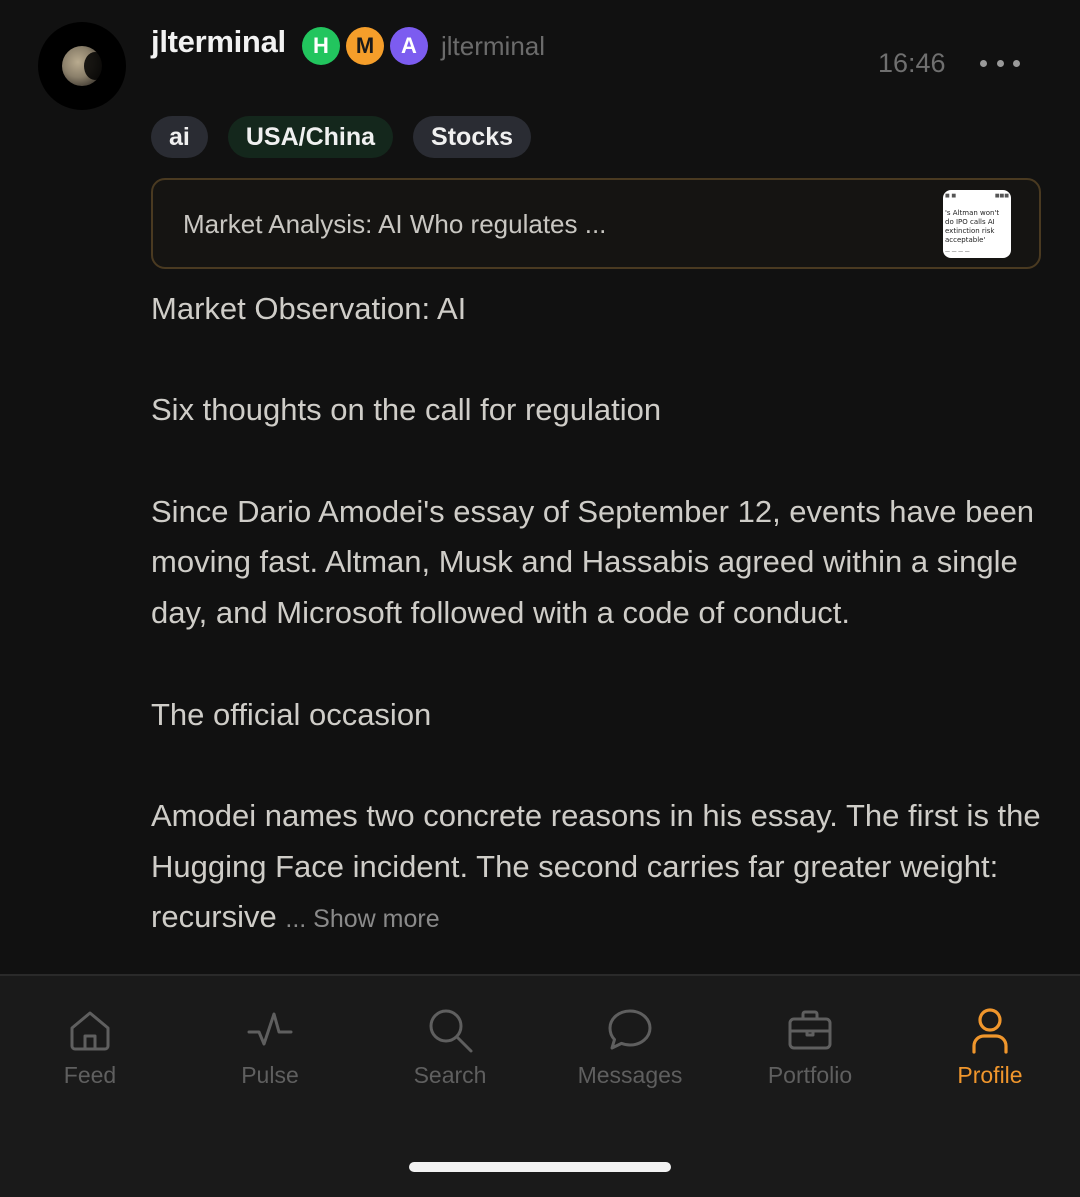  Describe the element at coordinates (810, 1030) in the screenshot. I see `briefcase-icon` at that location.